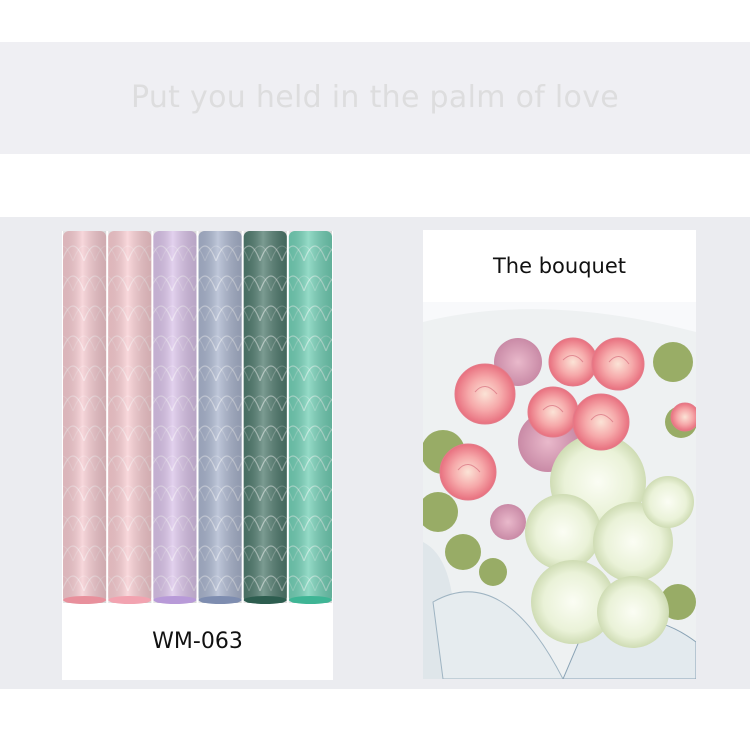 This screenshot has height=731, width=750. I want to click on product-code: WM-063, so click(197, 641).